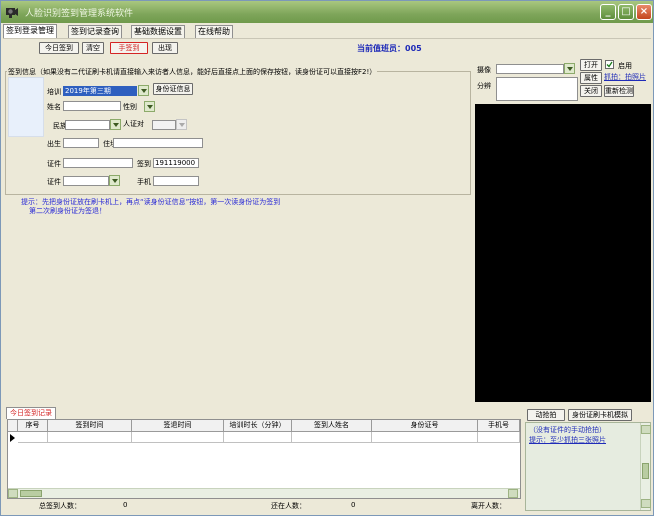 Image resolution: width=654 pixels, height=516 pixels. I want to click on check-icon, so click(609, 64).